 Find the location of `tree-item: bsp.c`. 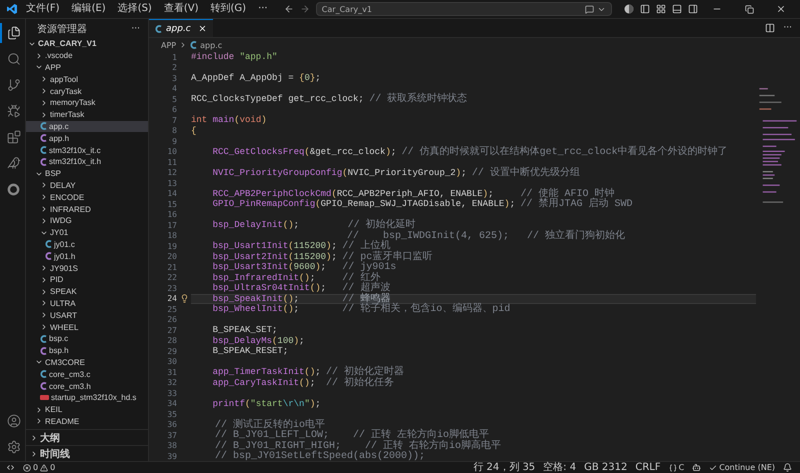

tree-item: bsp.c is located at coordinates (87, 338).